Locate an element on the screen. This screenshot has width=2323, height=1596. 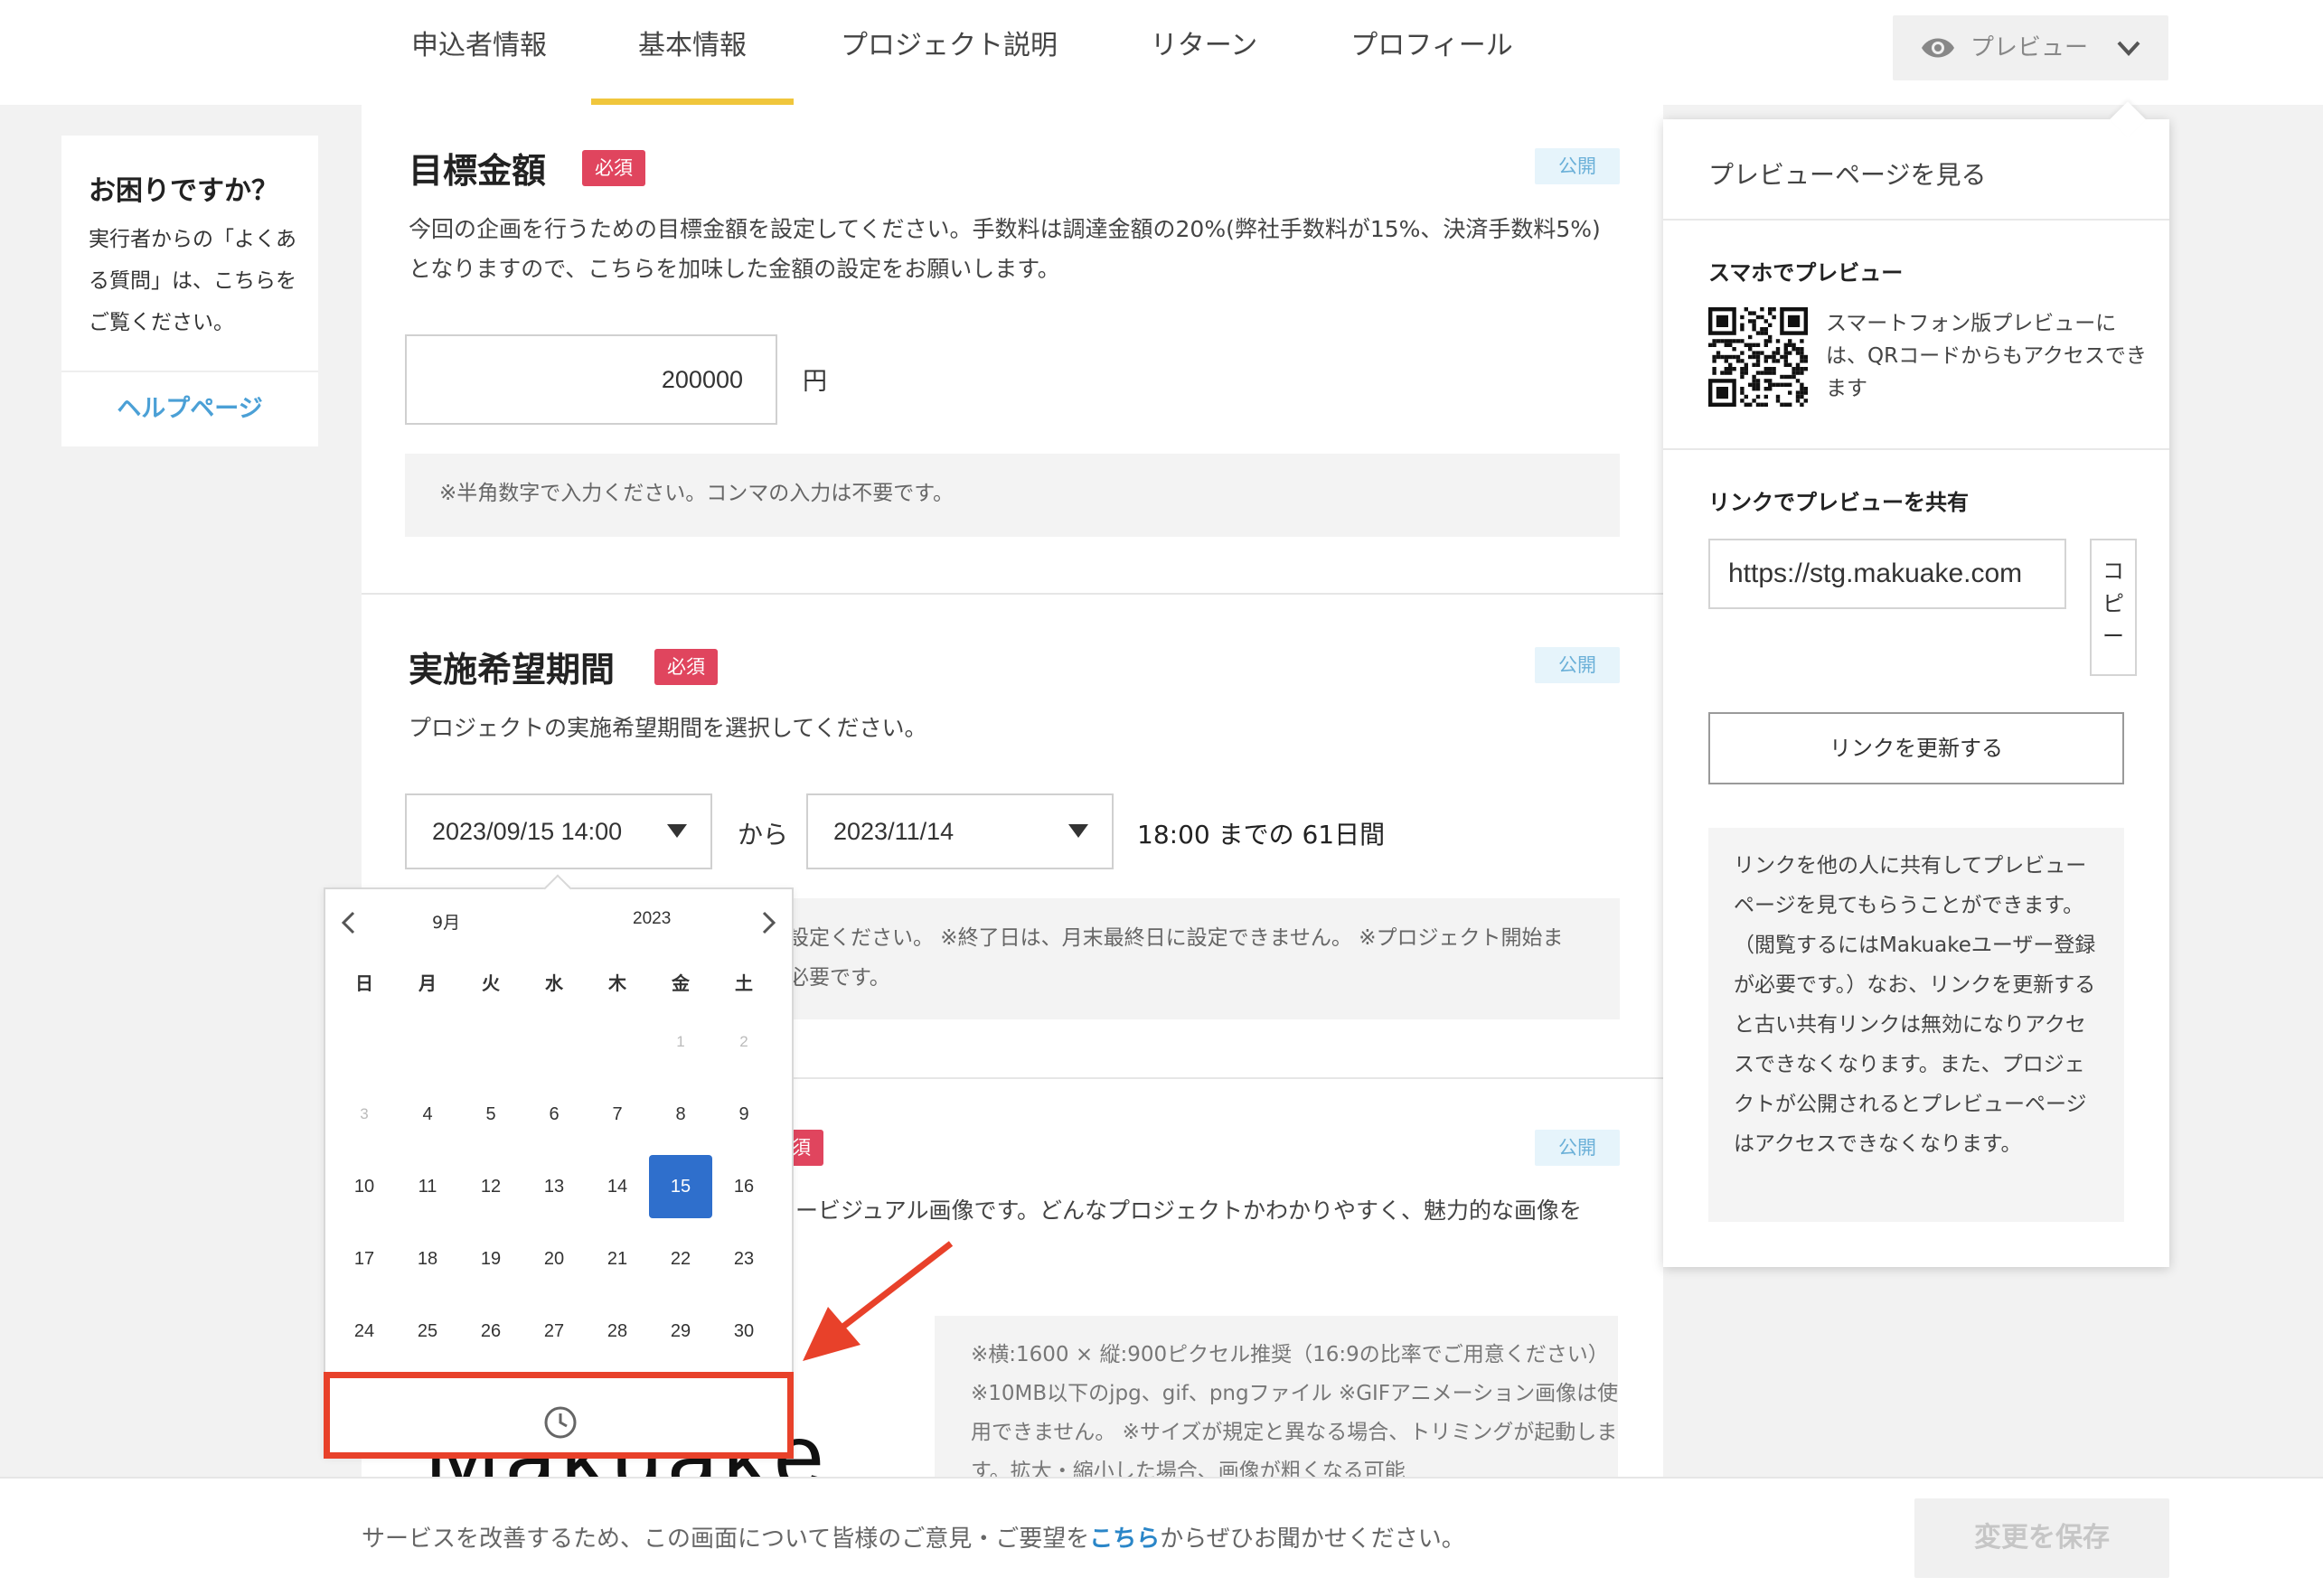
weekday-label: 月 is located at coordinates (428, 983).